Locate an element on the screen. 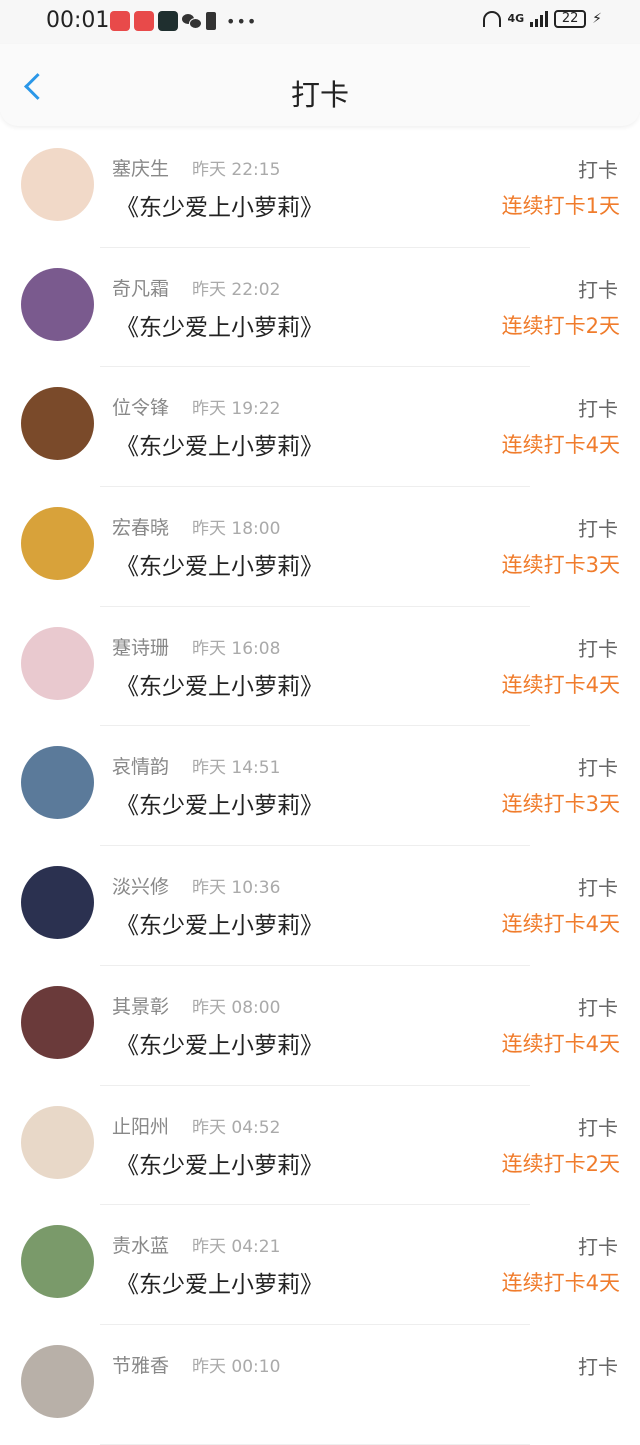 Image resolution: width=640 pixels, height=1445 pixels. user-name: 哀情韵 is located at coordinates (140, 765).